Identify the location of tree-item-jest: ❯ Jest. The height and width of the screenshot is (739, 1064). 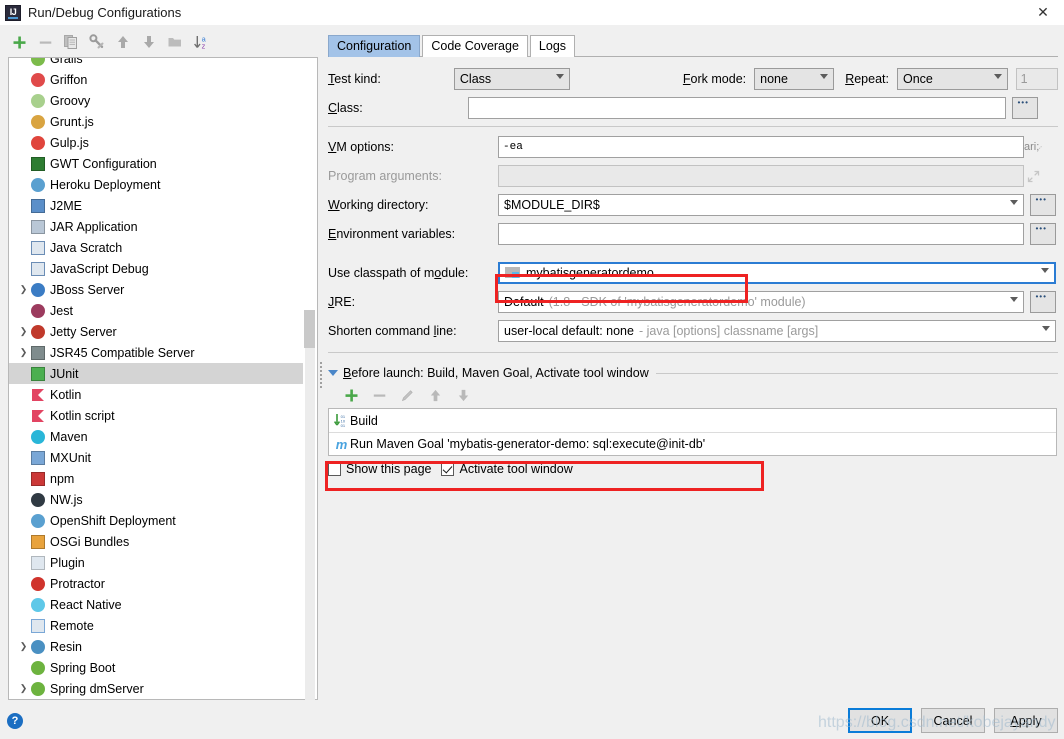
(156, 310).